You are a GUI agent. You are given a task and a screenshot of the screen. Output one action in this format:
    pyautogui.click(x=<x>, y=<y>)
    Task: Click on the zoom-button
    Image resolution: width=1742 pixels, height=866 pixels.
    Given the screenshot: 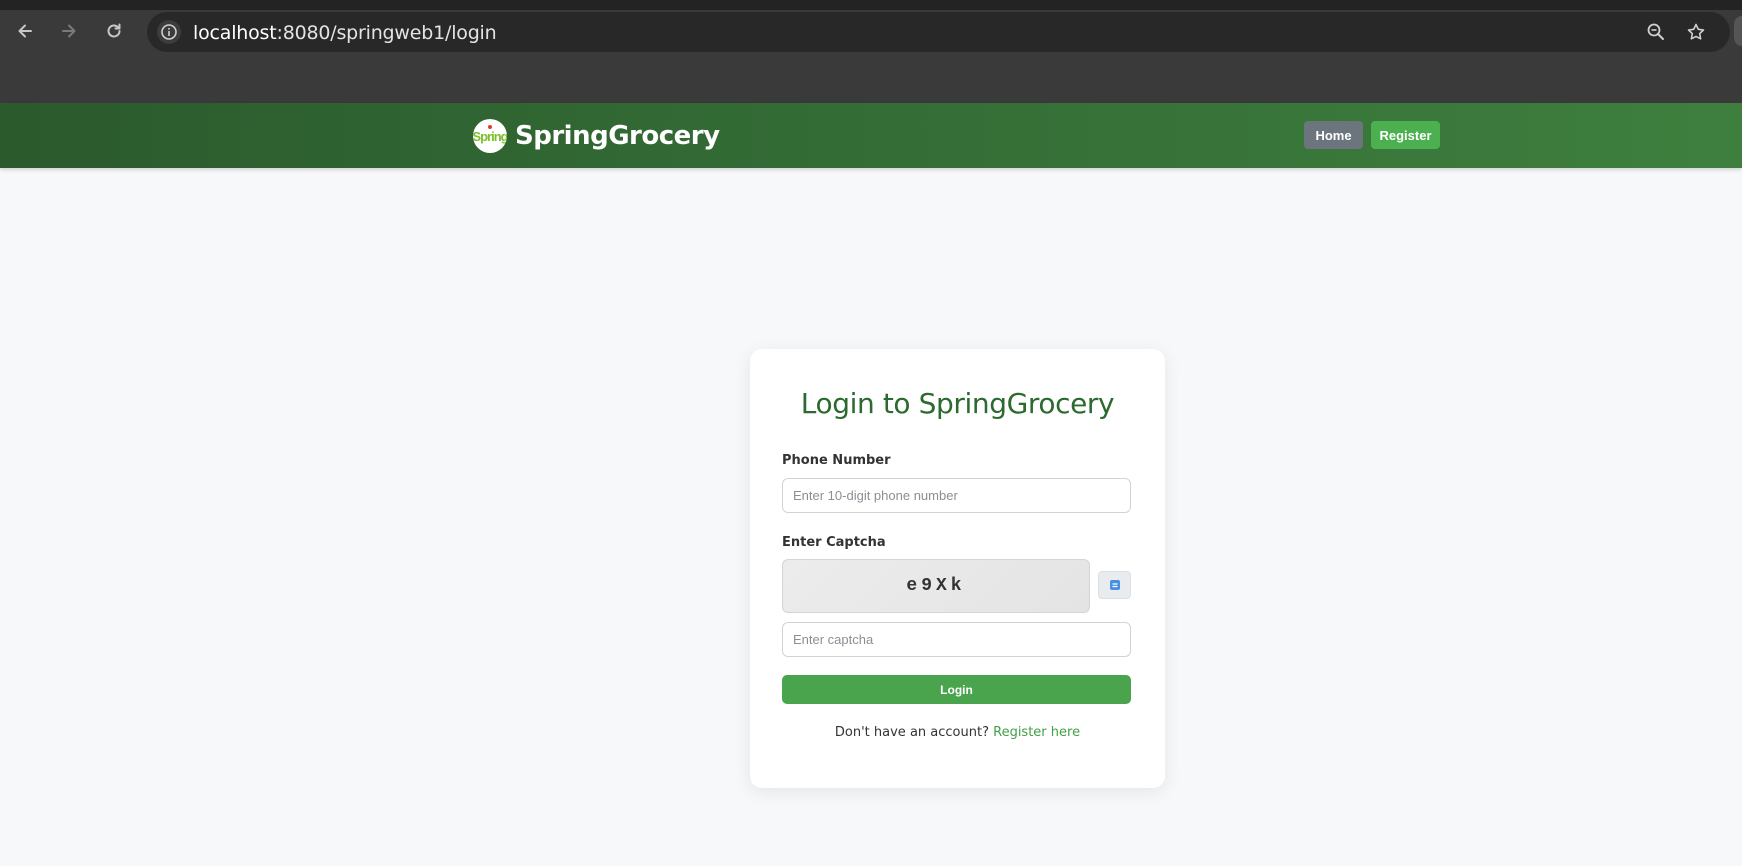 What is the action you would take?
    pyautogui.click(x=1656, y=32)
    